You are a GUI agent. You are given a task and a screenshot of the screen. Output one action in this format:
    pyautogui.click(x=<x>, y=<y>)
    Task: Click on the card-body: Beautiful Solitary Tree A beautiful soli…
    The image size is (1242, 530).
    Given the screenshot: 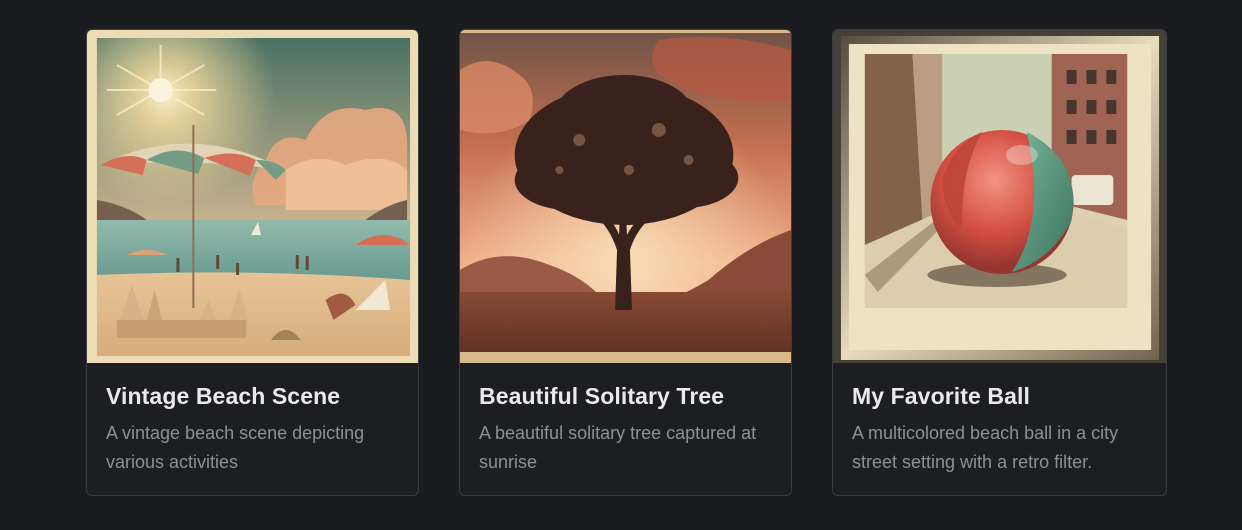 What is the action you would take?
    pyautogui.click(x=625, y=420)
    